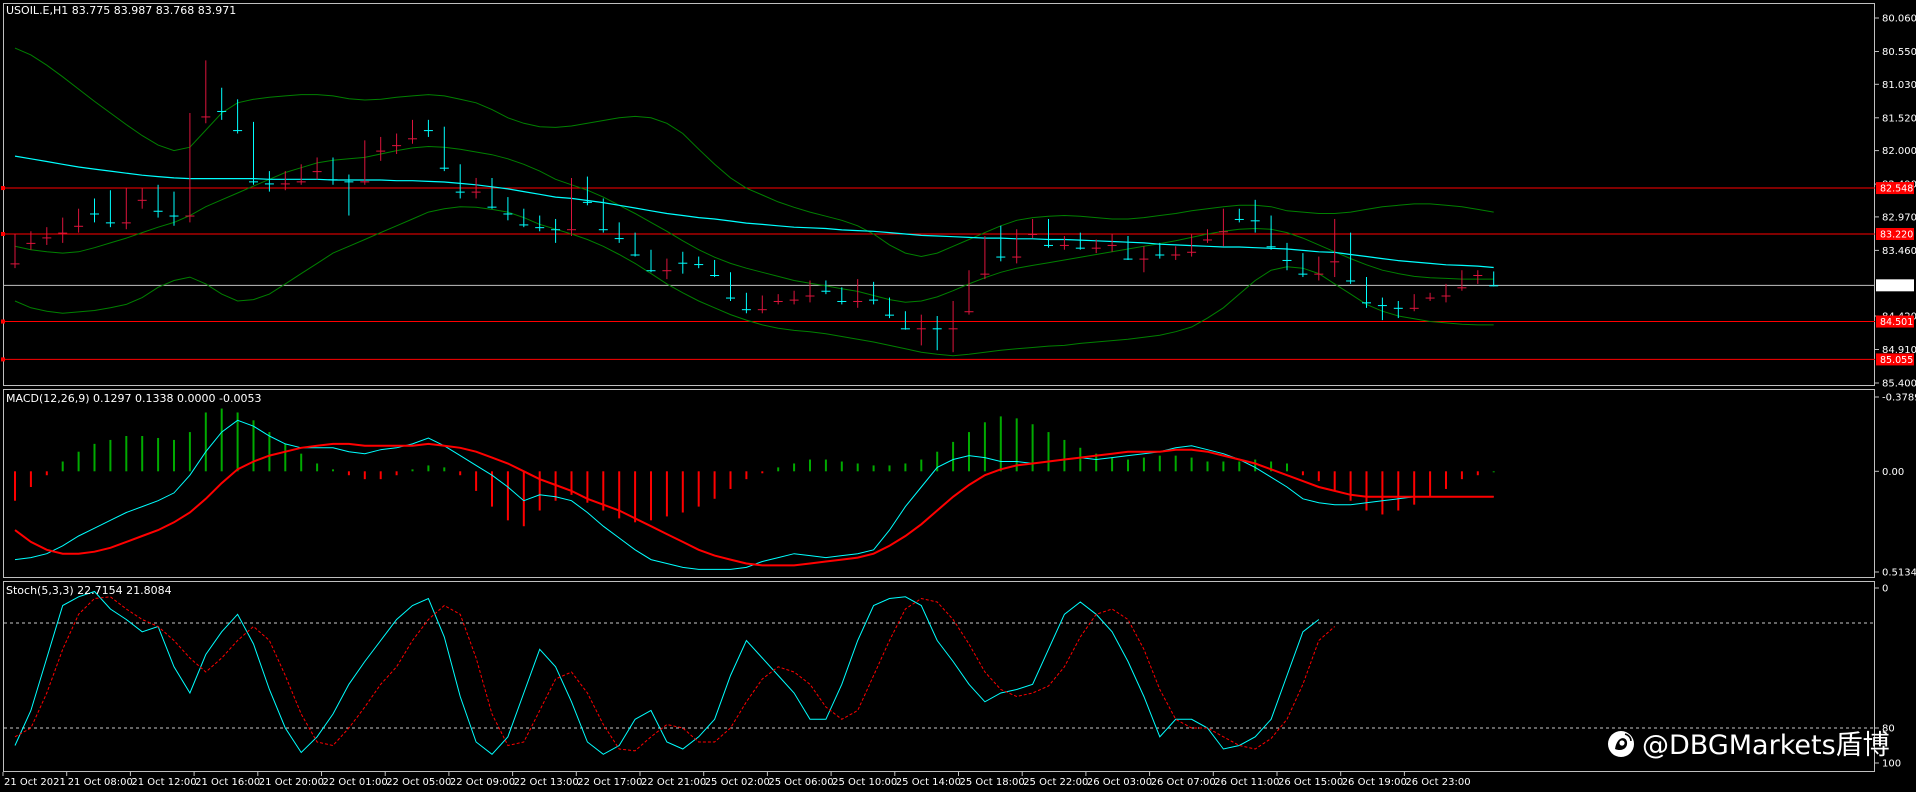 The width and height of the screenshot is (1916, 792). What do you see at coordinates (291, 782) in the screenshot?
I see `time-tick-label: 21 Oct 20:00` at bounding box center [291, 782].